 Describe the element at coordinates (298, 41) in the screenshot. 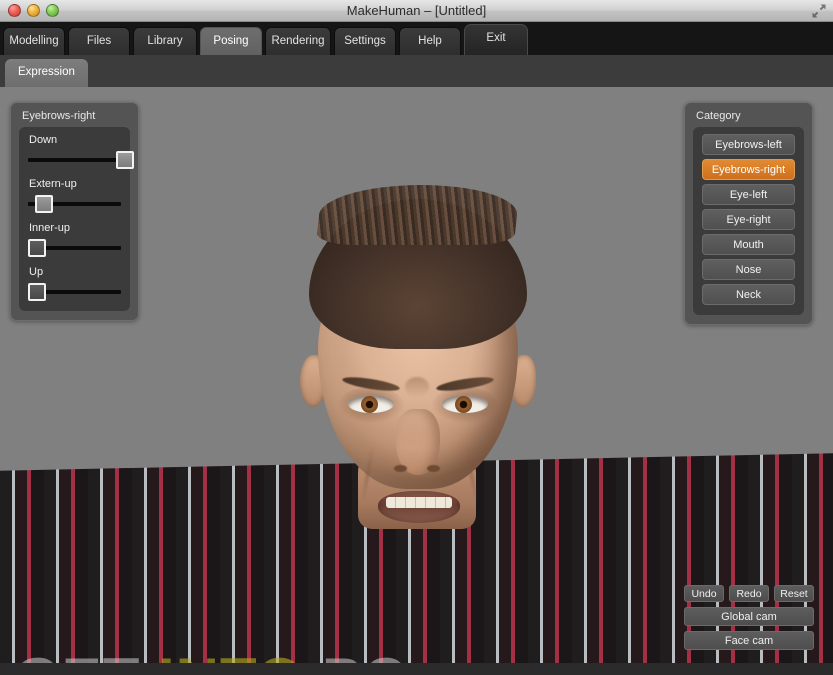

I see `tab-rendering: Rendering` at that location.